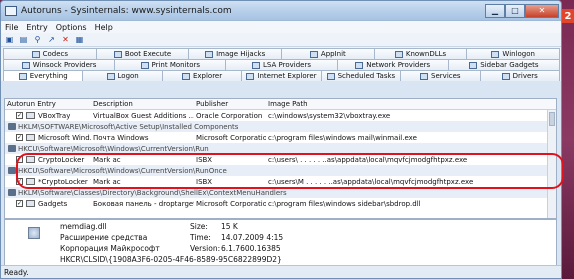 Image resolution: width=574 pixels, height=279 pixels. I want to click on tab-print-monitors: Print Monitors, so click(170, 64).